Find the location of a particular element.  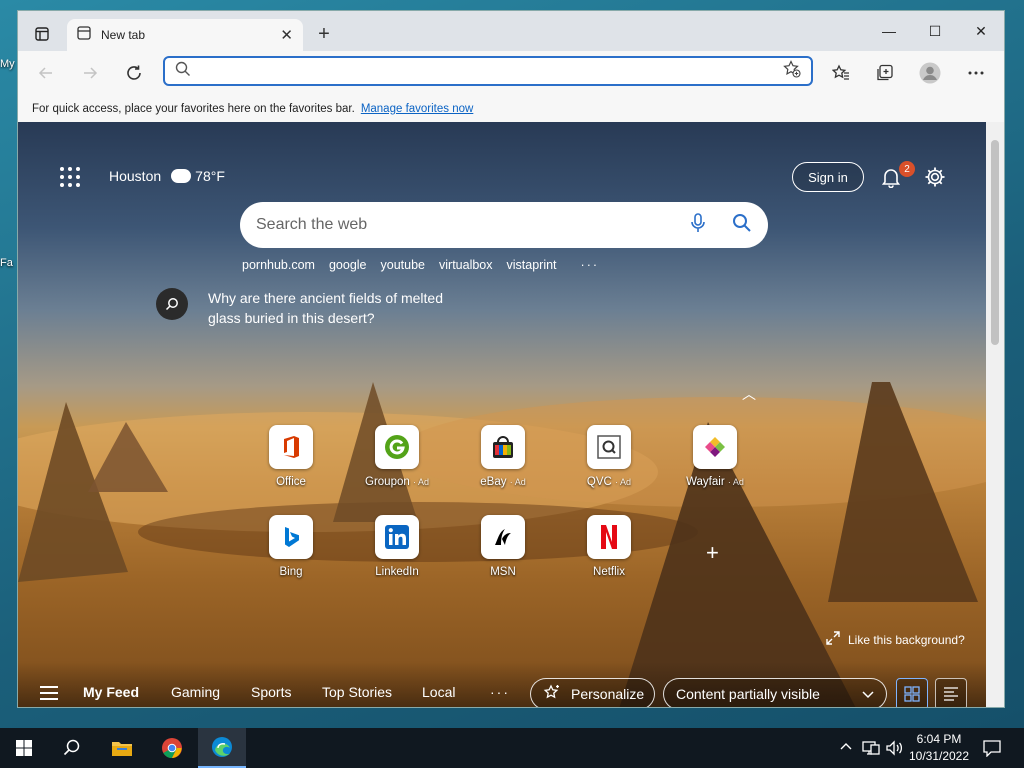

feed-tab-local: Local is located at coordinates (438, 692).